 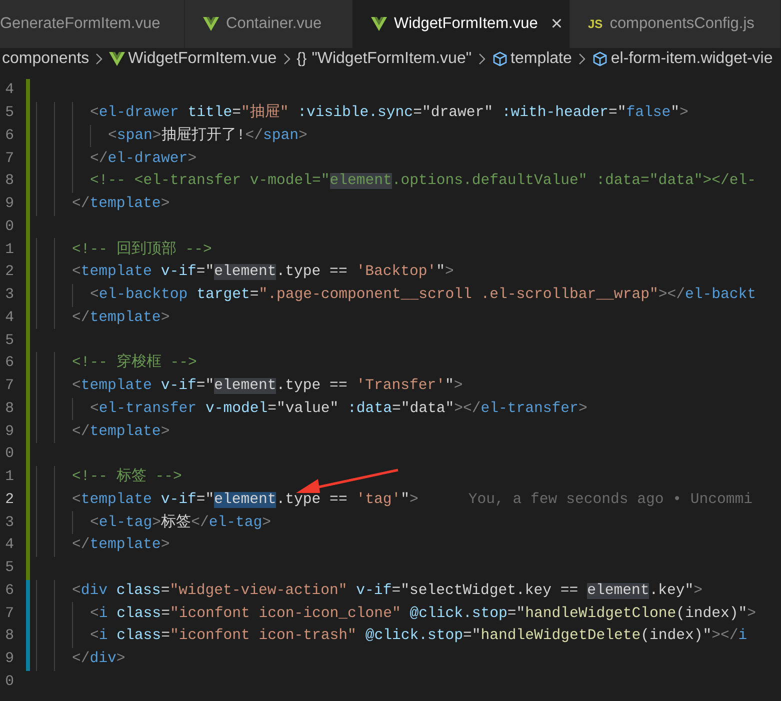 I want to click on code-line: <span>抽屉打开了!</span>, so click(x=172, y=136).